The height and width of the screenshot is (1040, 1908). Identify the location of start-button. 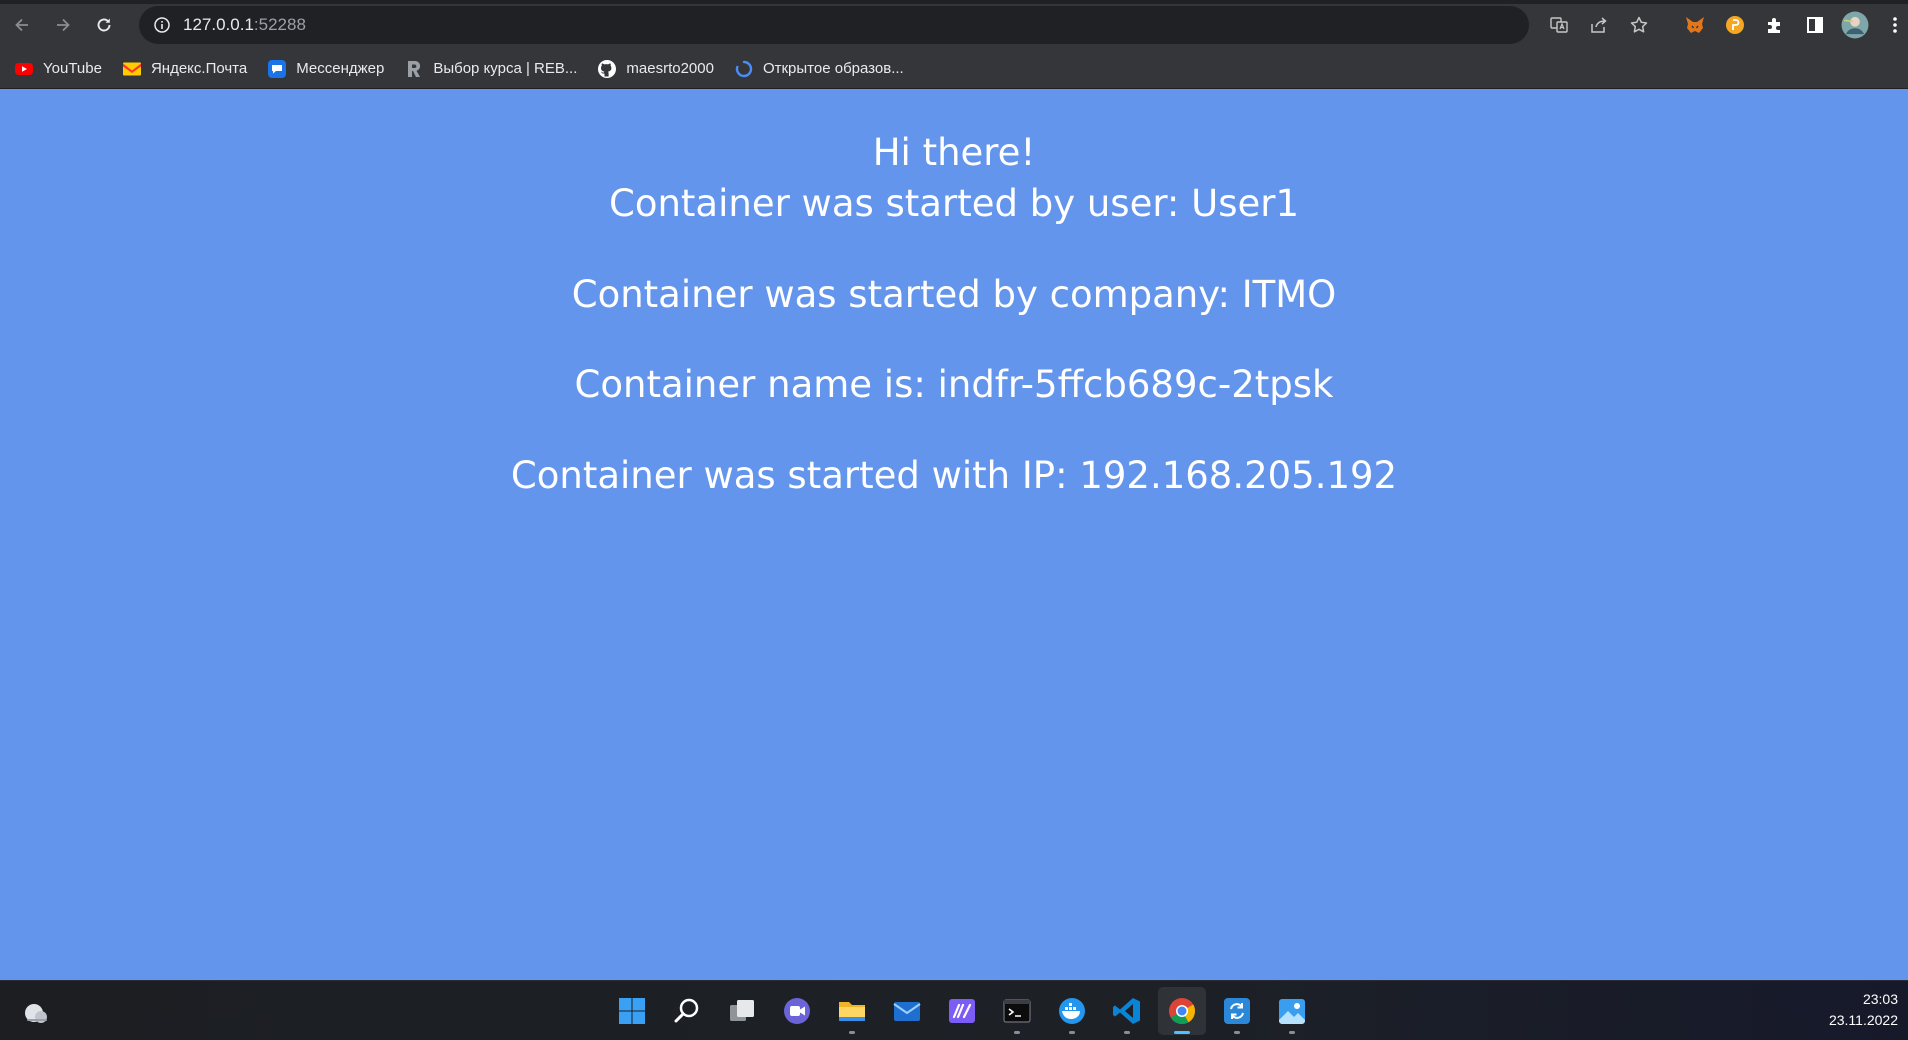
(632, 1011).